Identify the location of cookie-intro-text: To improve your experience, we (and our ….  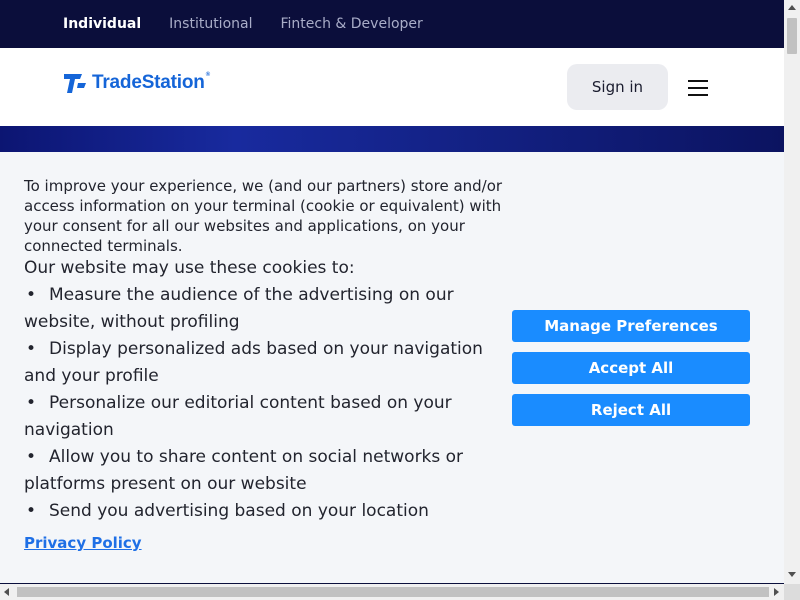
(263, 216).